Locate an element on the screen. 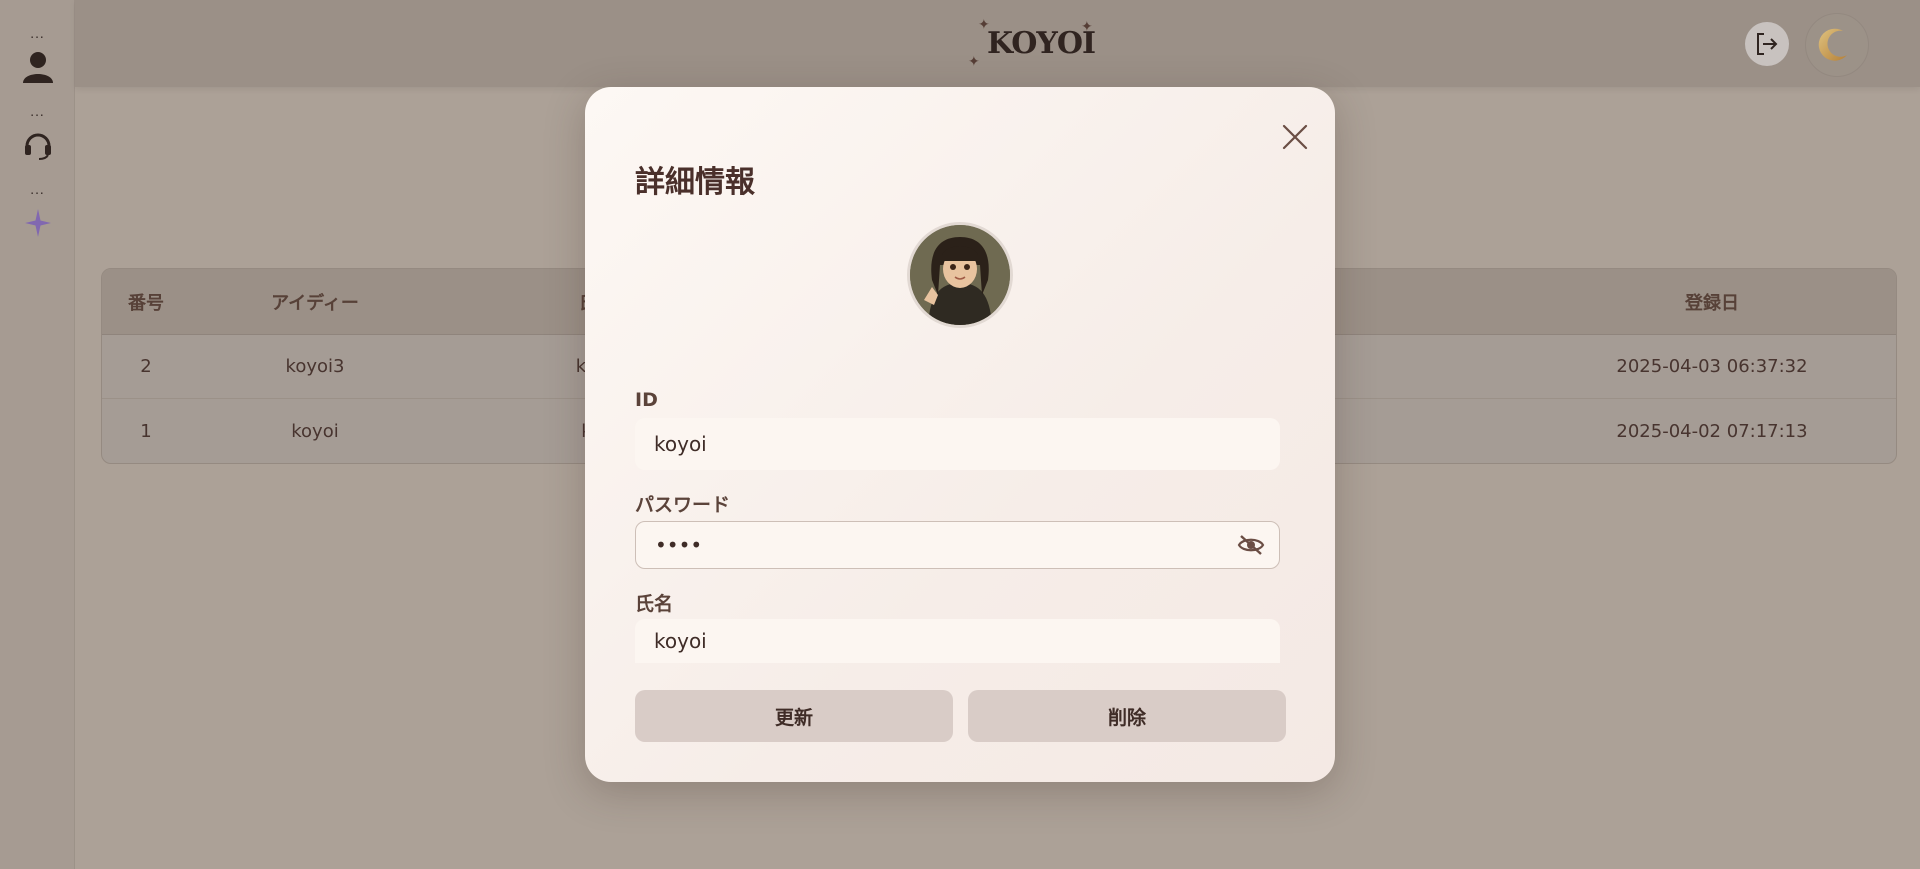 Image resolution: width=1920 pixels, height=869 pixels. password-field: •••• is located at coordinates (957, 545).